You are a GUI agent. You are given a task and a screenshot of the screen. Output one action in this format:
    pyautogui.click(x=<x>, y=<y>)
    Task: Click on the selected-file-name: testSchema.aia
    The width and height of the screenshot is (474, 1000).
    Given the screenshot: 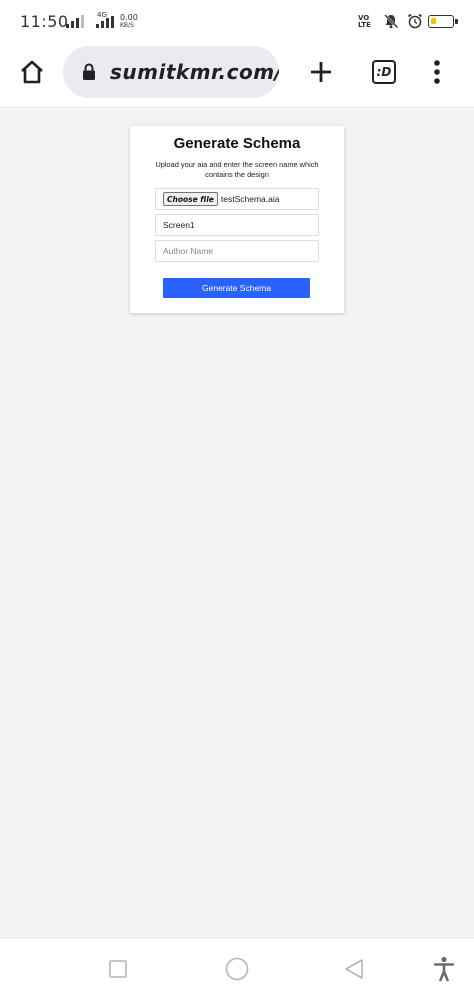 What is the action you would take?
    pyautogui.click(x=250, y=199)
    